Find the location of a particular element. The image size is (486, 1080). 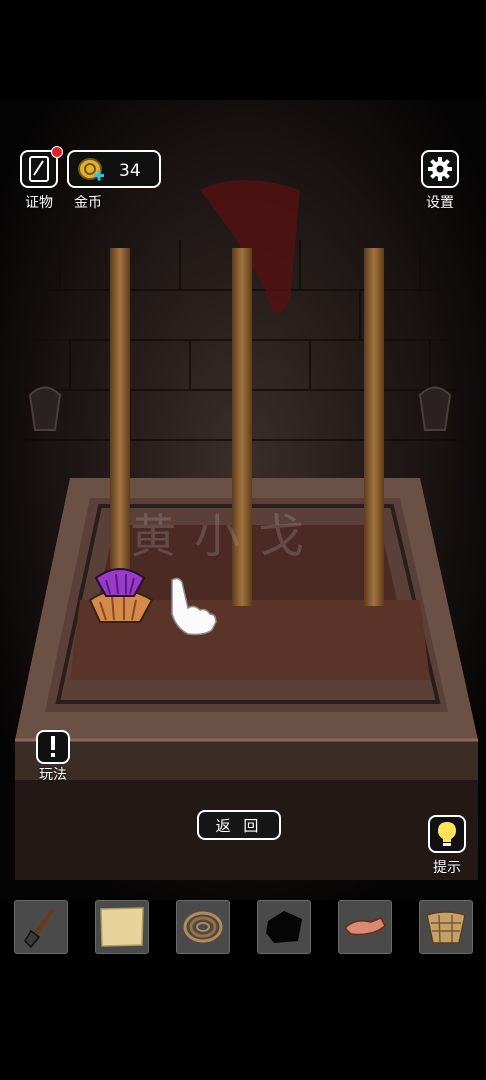

paper-map-icon is located at coordinates (122, 927).